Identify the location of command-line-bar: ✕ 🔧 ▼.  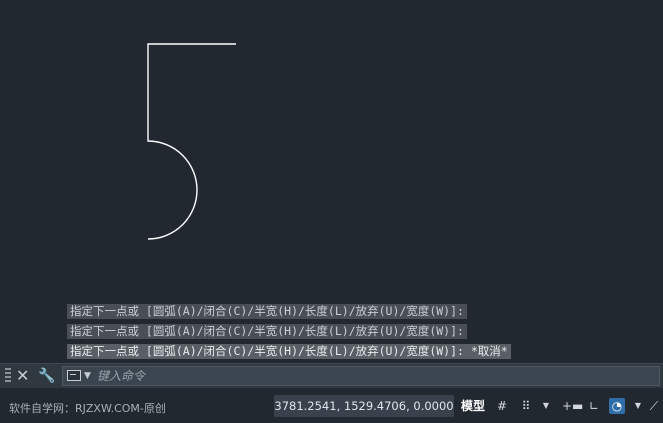
(331, 375).